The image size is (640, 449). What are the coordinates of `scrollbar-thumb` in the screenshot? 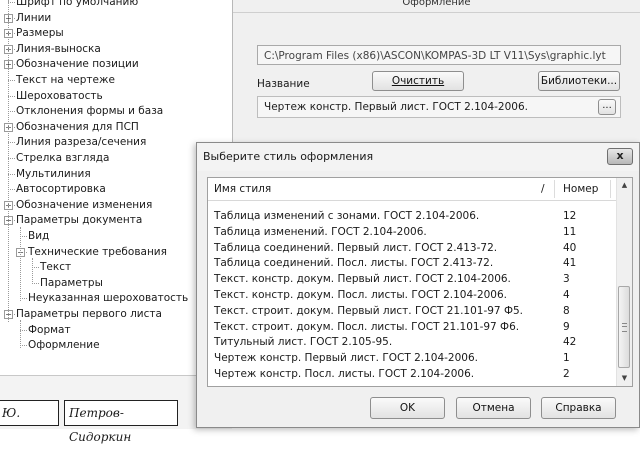 It's located at (624, 327).